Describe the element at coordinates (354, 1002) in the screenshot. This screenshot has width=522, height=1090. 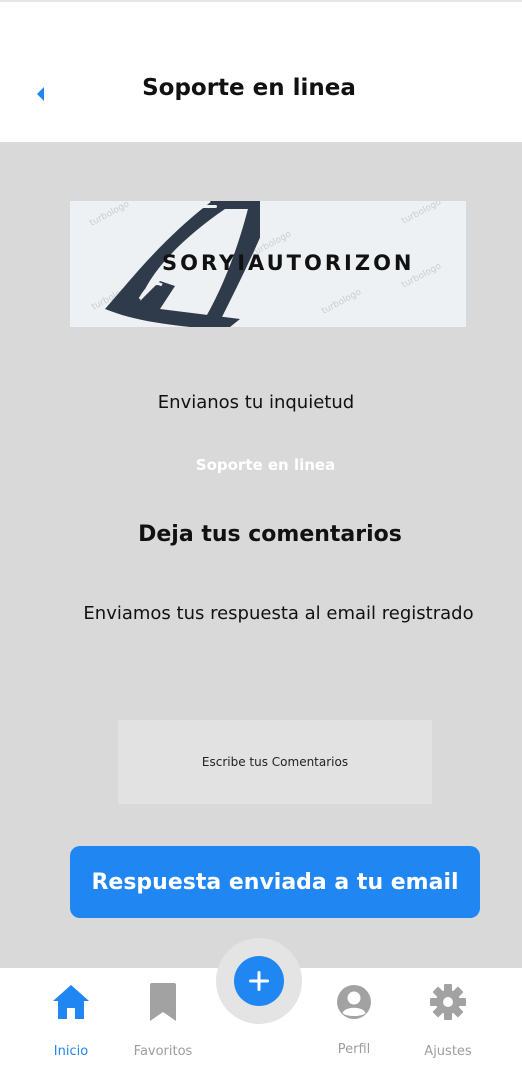
I see `user-icon` at that location.